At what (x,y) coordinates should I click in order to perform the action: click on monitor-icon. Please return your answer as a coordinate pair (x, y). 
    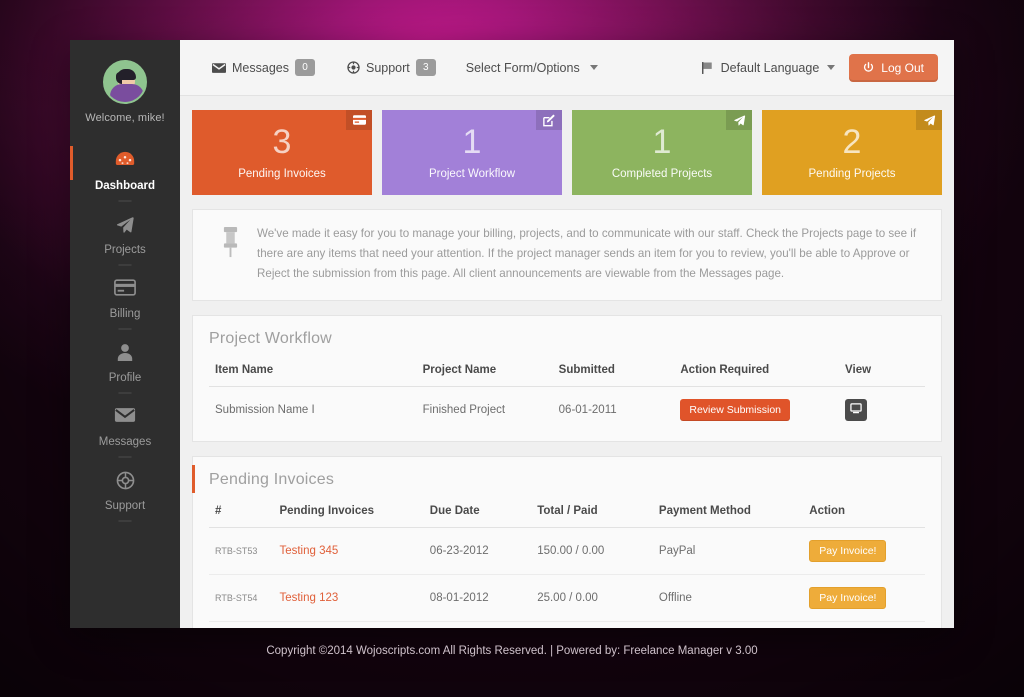
    Looking at the image, I should click on (856, 409).